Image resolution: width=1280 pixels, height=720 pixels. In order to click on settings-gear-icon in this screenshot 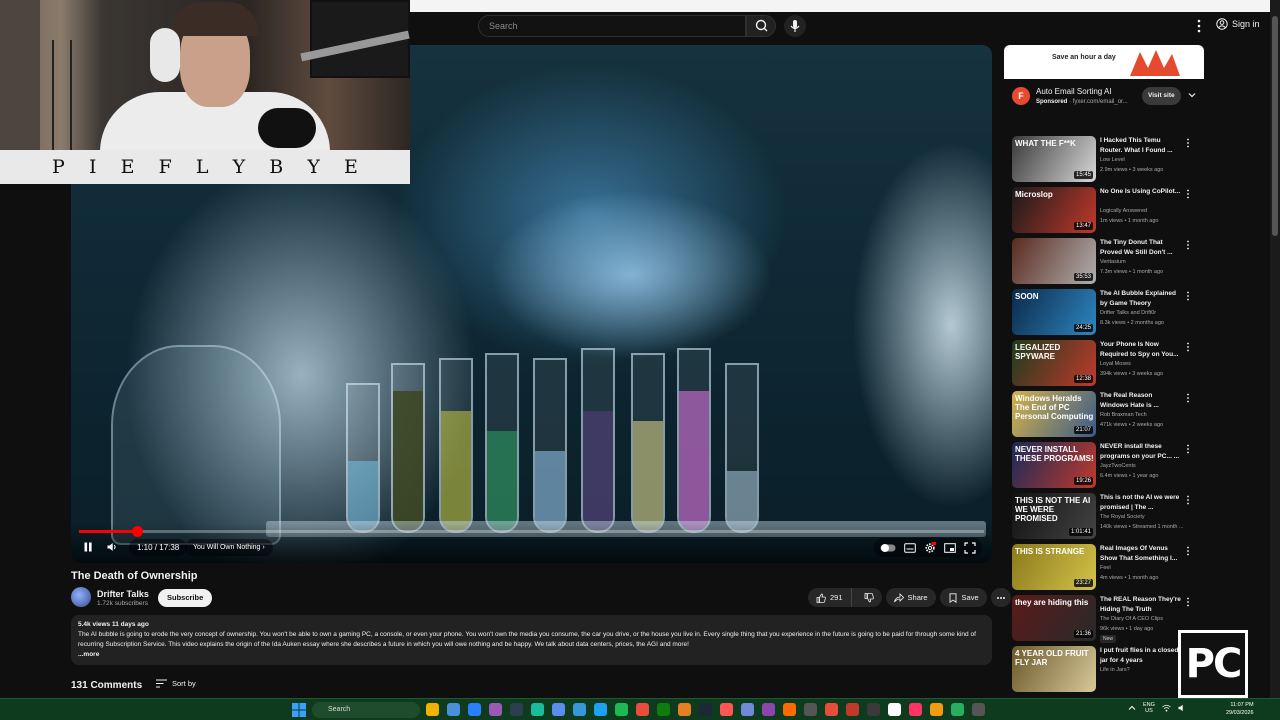, I will do `click(930, 547)`.